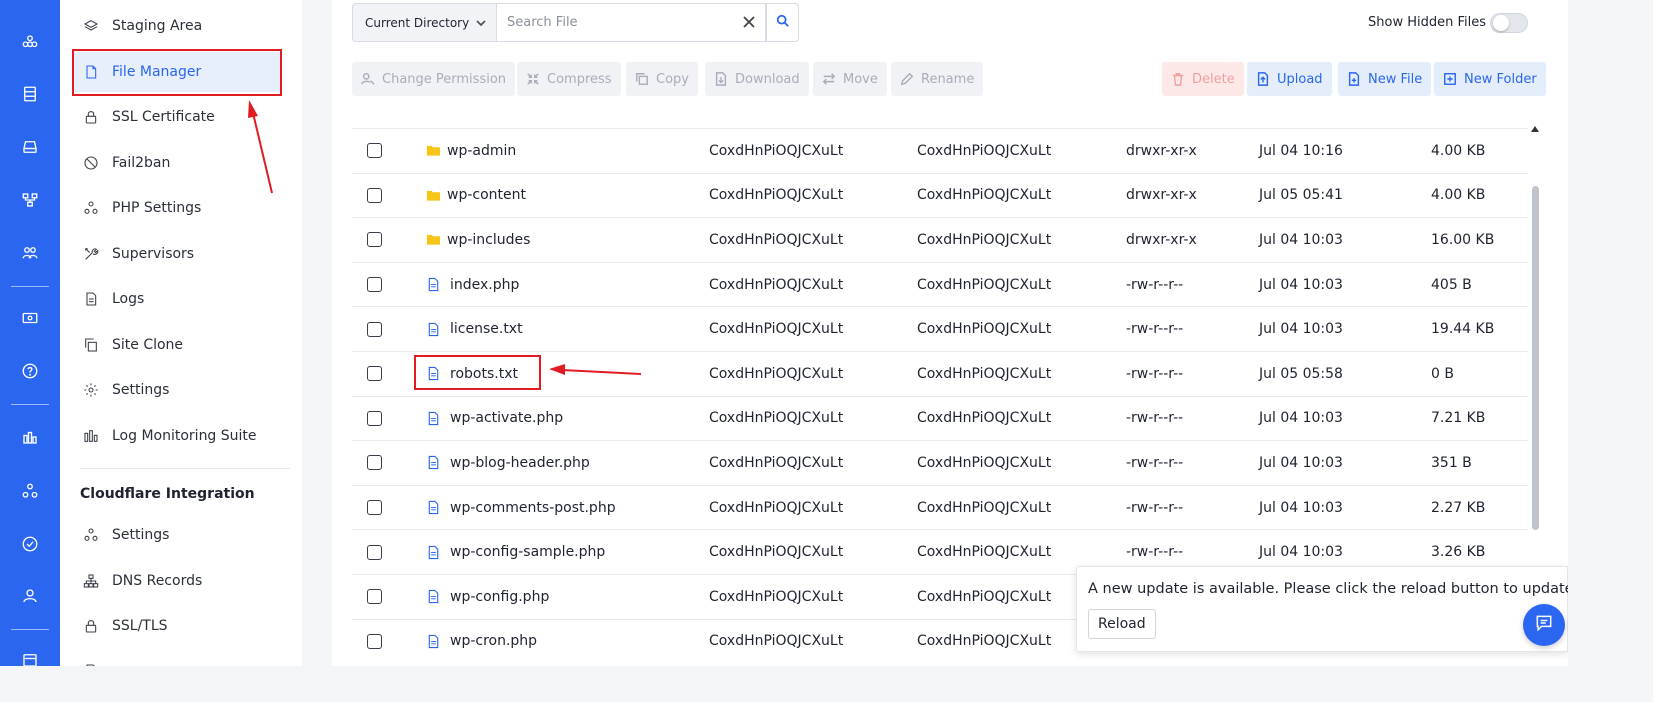 Image resolution: width=1653 pixels, height=702 pixels. I want to click on support-icon, so click(30, 596).